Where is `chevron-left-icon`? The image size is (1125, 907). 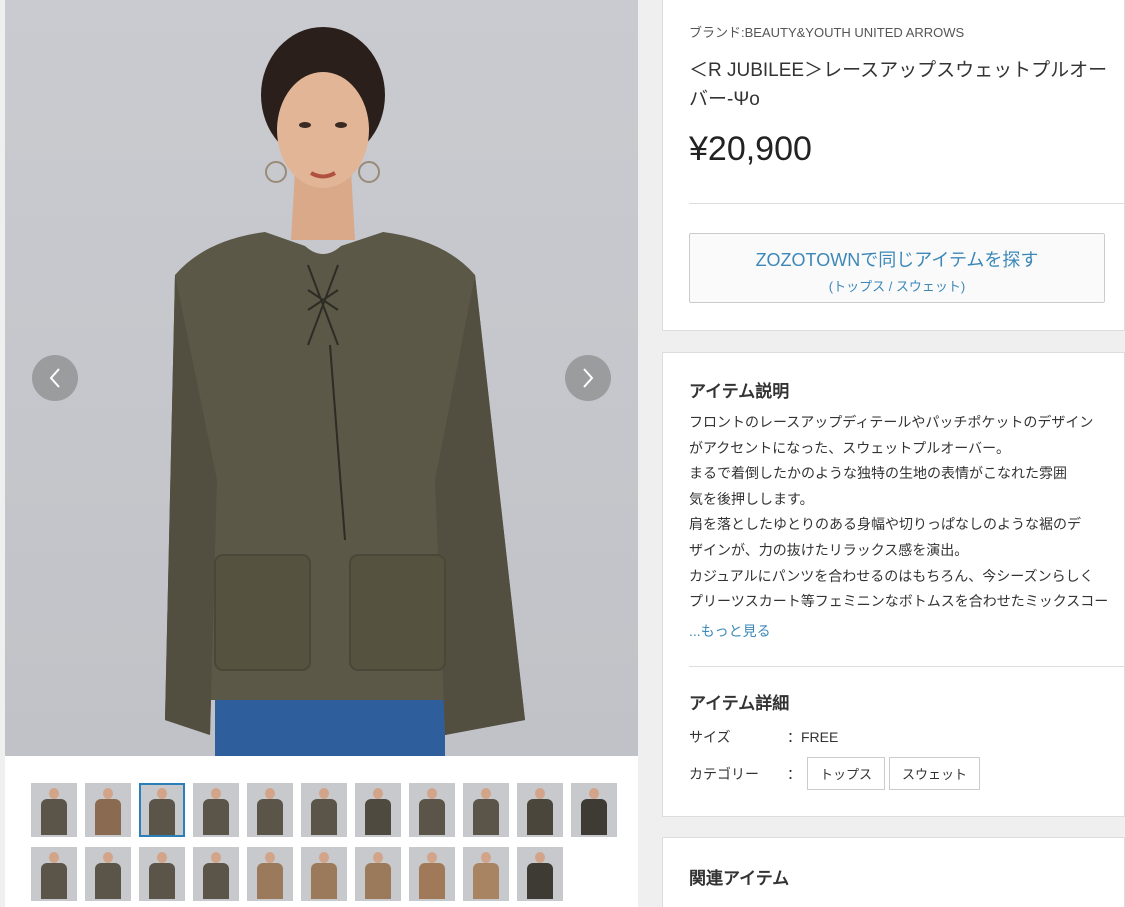 chevron-left-icon is located at coordinates (54, 378).